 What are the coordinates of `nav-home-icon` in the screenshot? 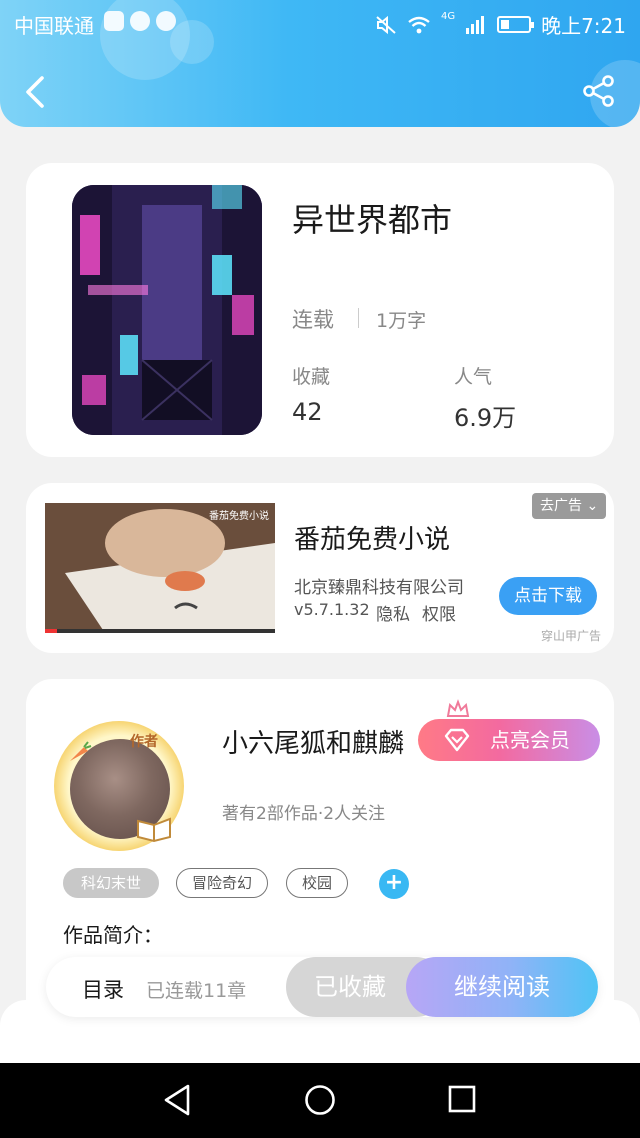 It's located at (320, 1100).